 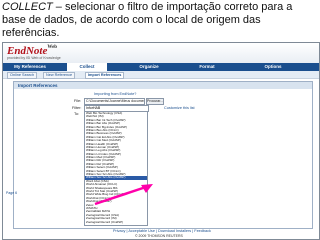 What do you see at coordinates (179, 108) in the screenshot?
I see `customize-list-link: Customize this list` at bounding box center [179, 108].